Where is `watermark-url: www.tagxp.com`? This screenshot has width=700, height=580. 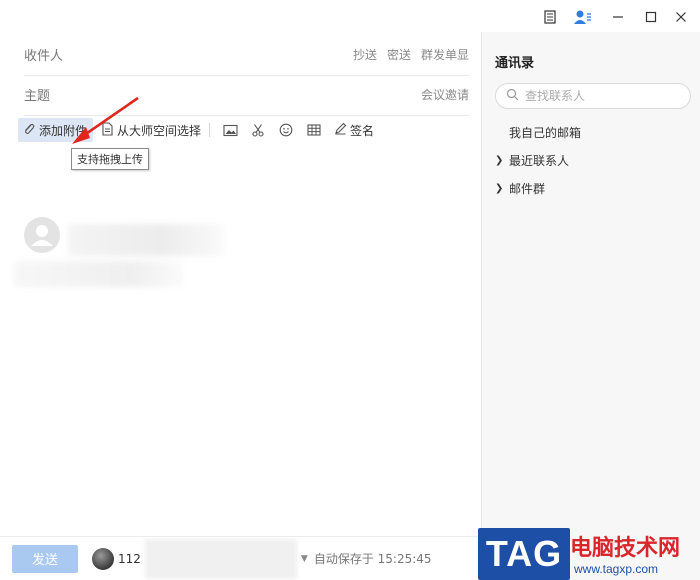
watermark-url: www.tagxp.com is located at coordinates (616, 569).